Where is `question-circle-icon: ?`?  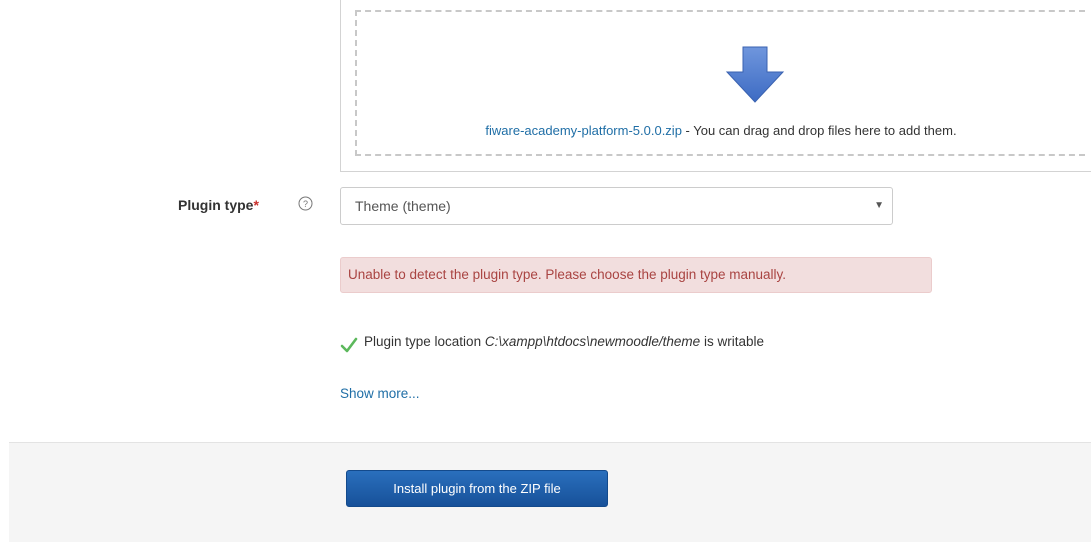
question-circle-icon: ? is located at coordinates (305, 203).